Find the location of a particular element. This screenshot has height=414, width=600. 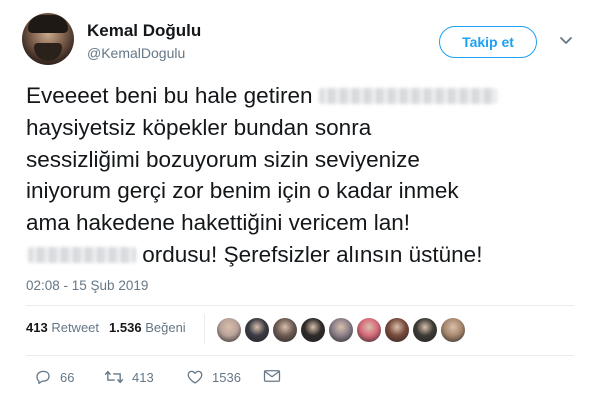

retweet-stat: 413 Retweet is located at coordinates (62, 327).